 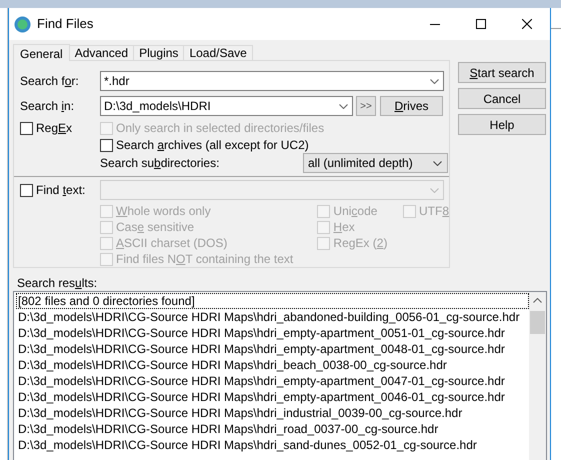 What do you see at coordinates (272, 317) in the screenshot?
I see `result-row: D:\3d_models\HDRI\CG-Source HDRI Maps\hdri_abandoned-building_0056-01_cg-source.hdr` at bounding box center [272, 317].